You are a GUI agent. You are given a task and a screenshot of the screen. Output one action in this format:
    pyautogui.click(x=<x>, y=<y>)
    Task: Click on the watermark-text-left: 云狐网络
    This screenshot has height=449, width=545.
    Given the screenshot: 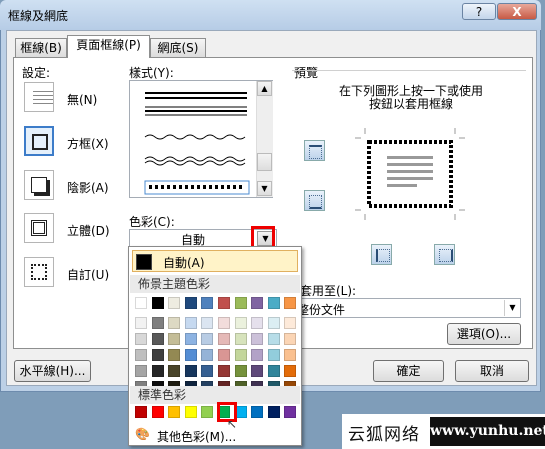 What is the action you would take?
    pyautogui.click(x=384, y=435)
    